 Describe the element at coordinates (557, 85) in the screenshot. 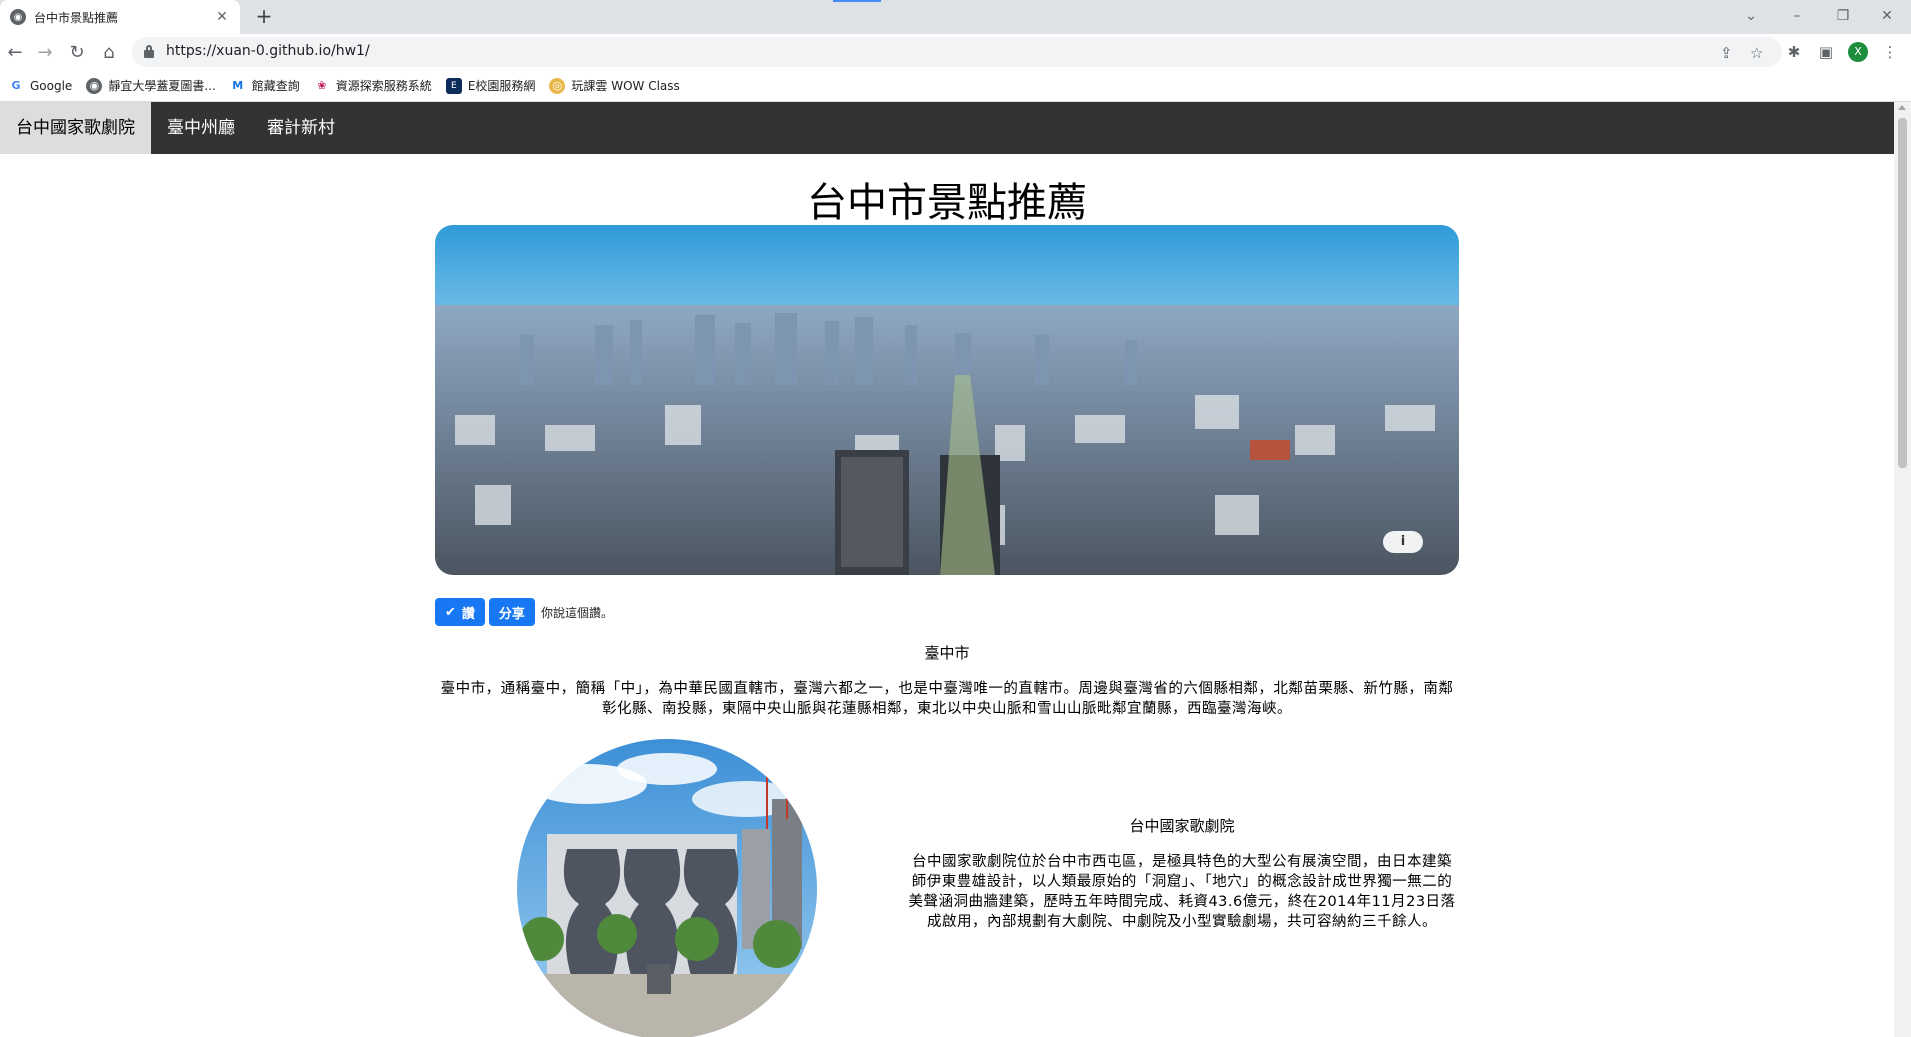

I see `wowclass-icon: ◎` at that location.